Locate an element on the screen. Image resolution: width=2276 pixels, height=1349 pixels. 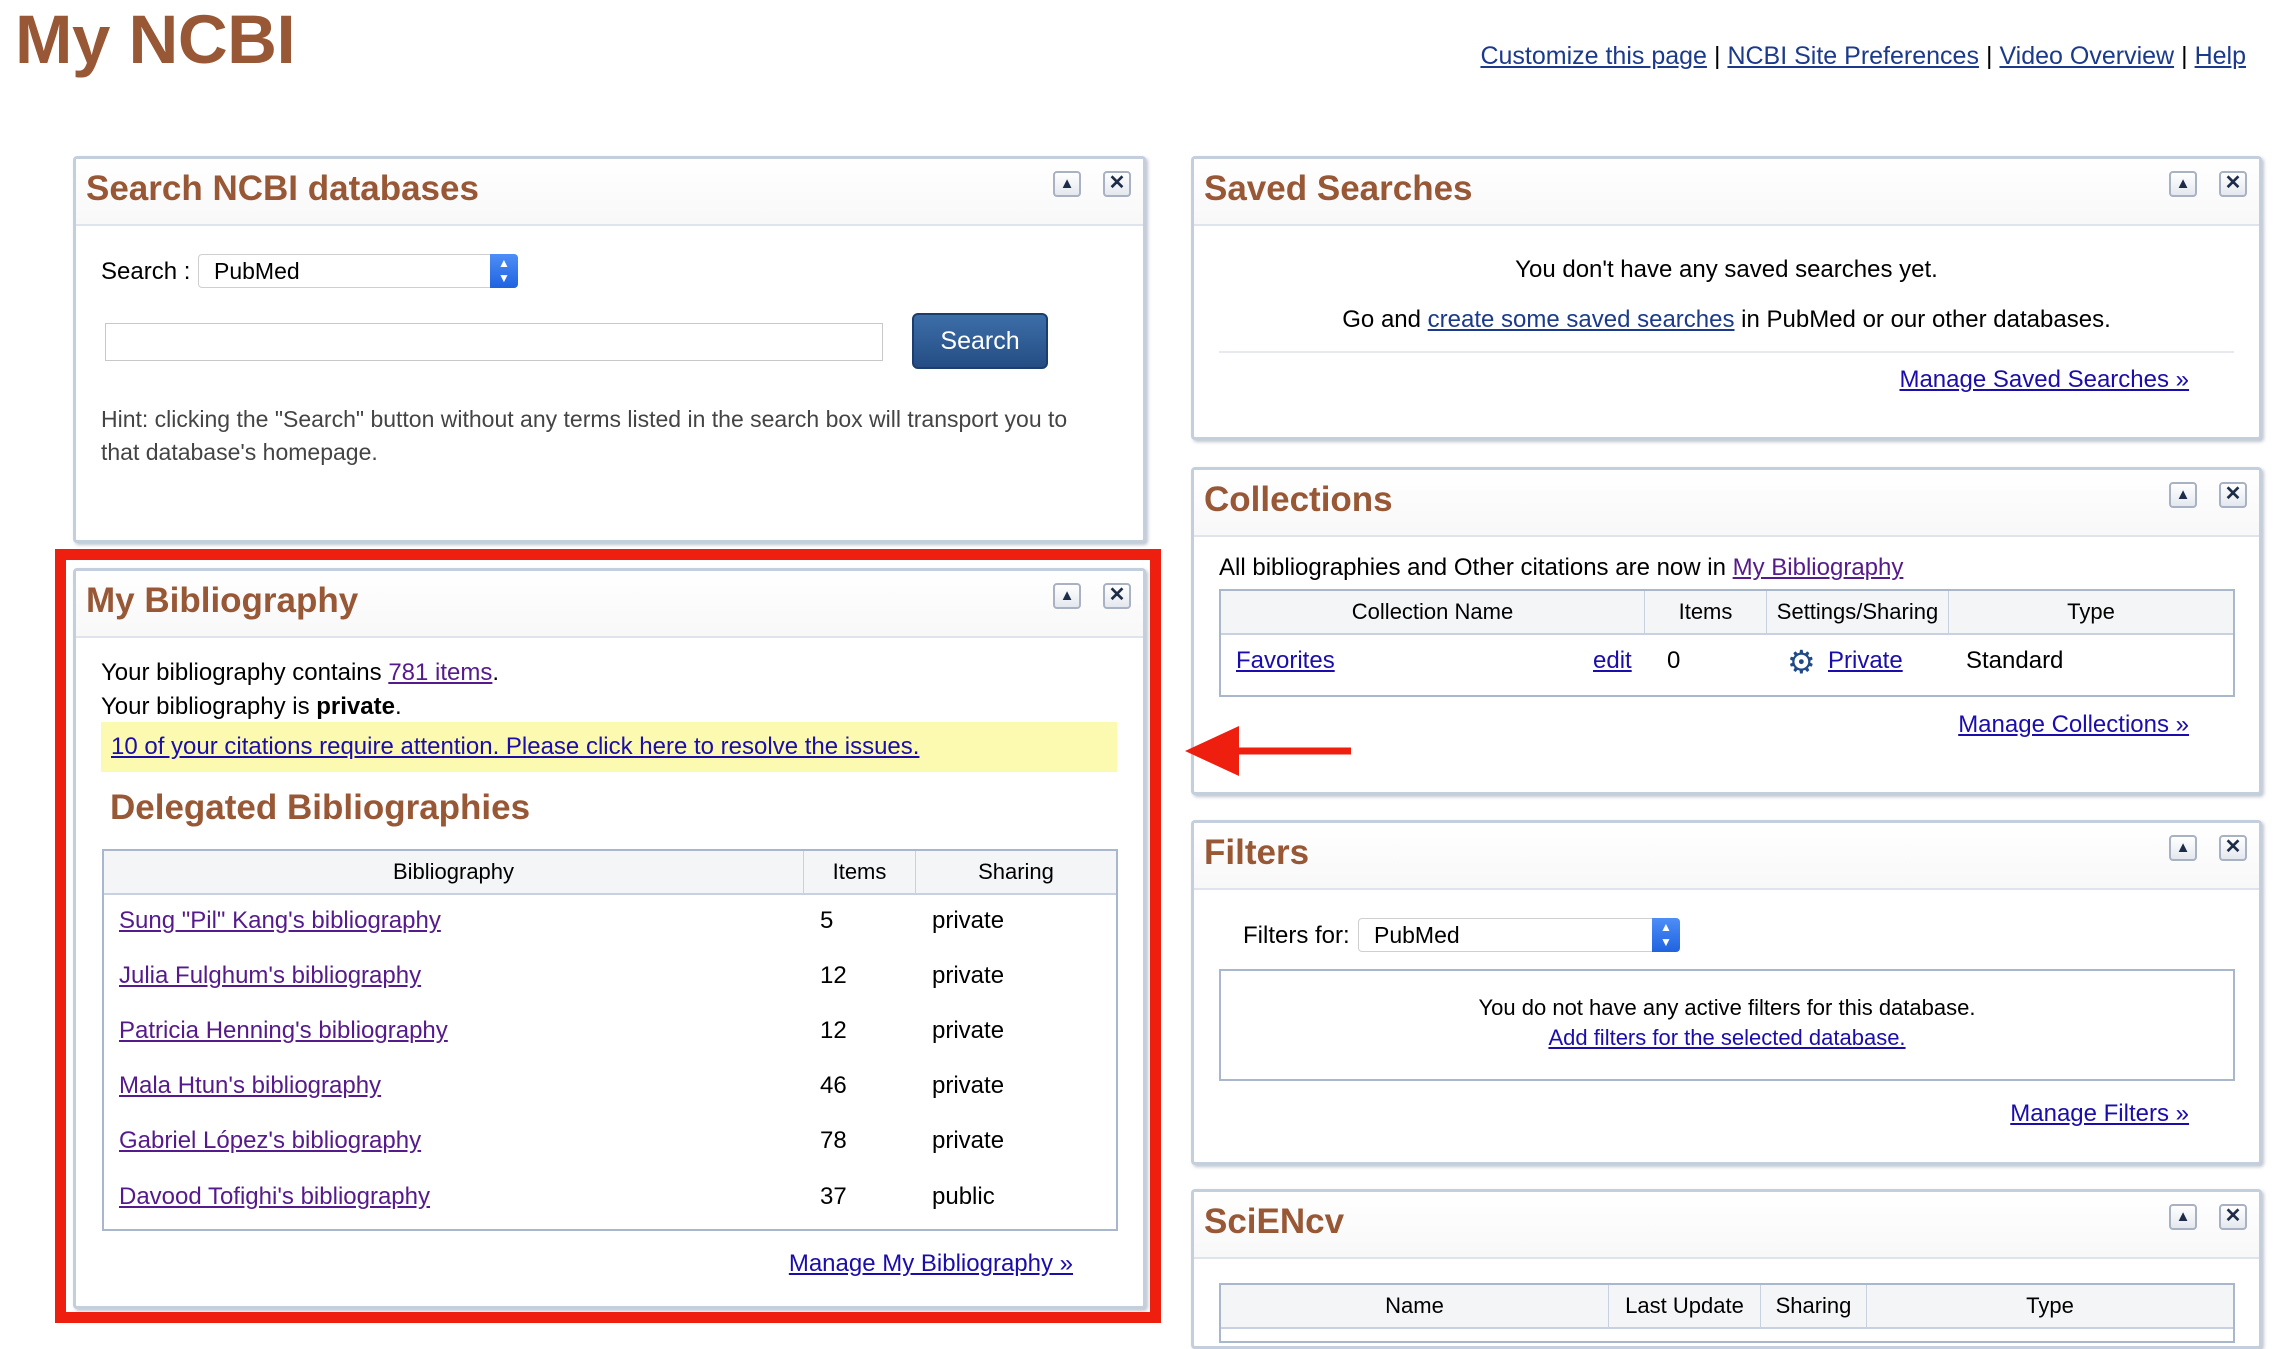
count-suffix: . is located at coordinates (496, 672).